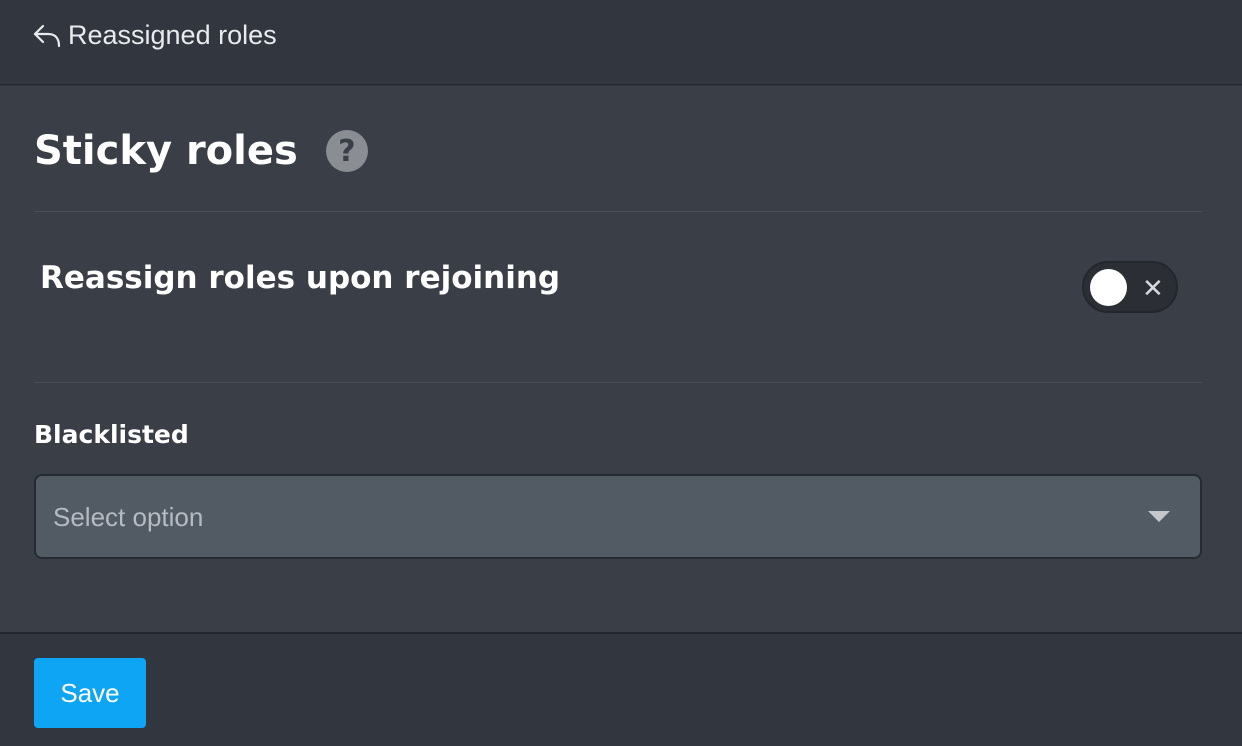  What do you see at coordinates (128, 517) in the screenshot?
I see `select-placeholder: Select option` at bounding box center [128, 517].